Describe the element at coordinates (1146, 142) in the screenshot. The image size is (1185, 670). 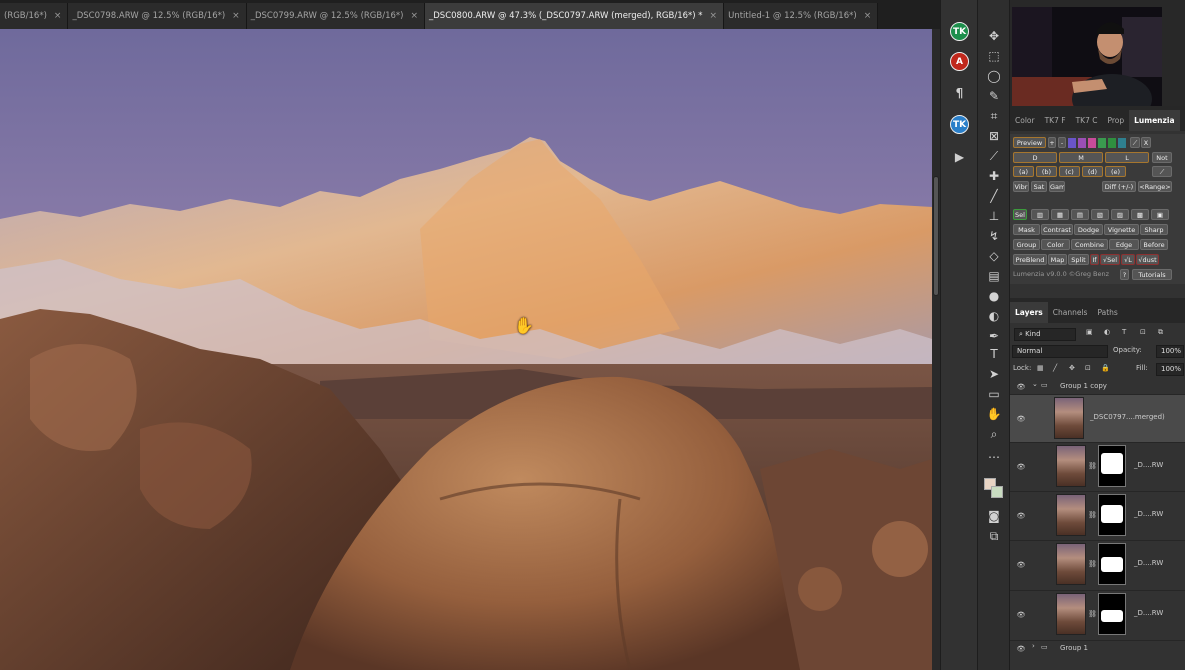
I see `close-button: X` at that location.